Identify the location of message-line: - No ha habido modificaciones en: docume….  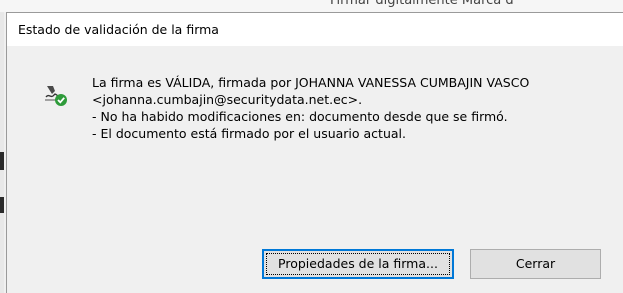
(300, 116).